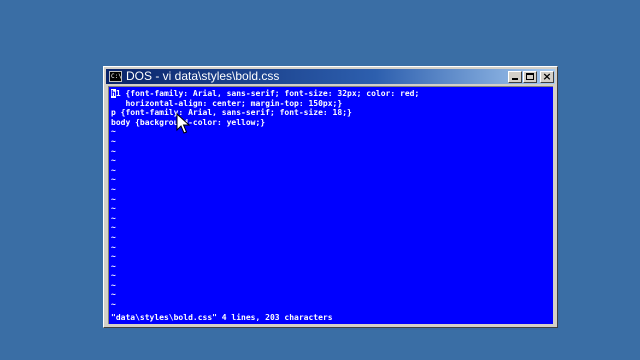  I want to click on minimize-button, so click(515, 76).